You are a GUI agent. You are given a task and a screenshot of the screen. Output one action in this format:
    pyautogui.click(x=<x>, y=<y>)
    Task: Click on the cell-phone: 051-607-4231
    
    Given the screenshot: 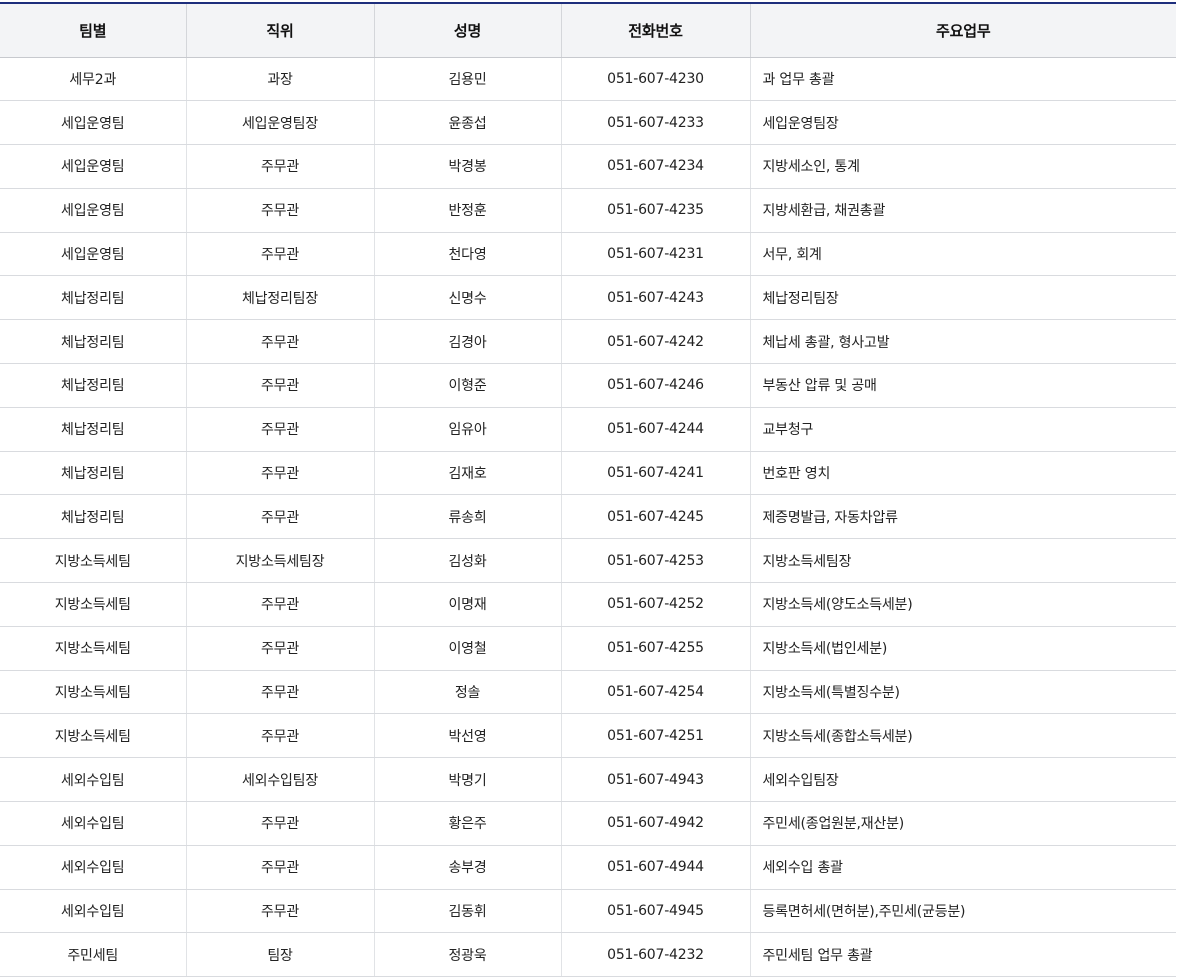 What is the action you would take?
    pyautogui.click(x=655, y=254)
    